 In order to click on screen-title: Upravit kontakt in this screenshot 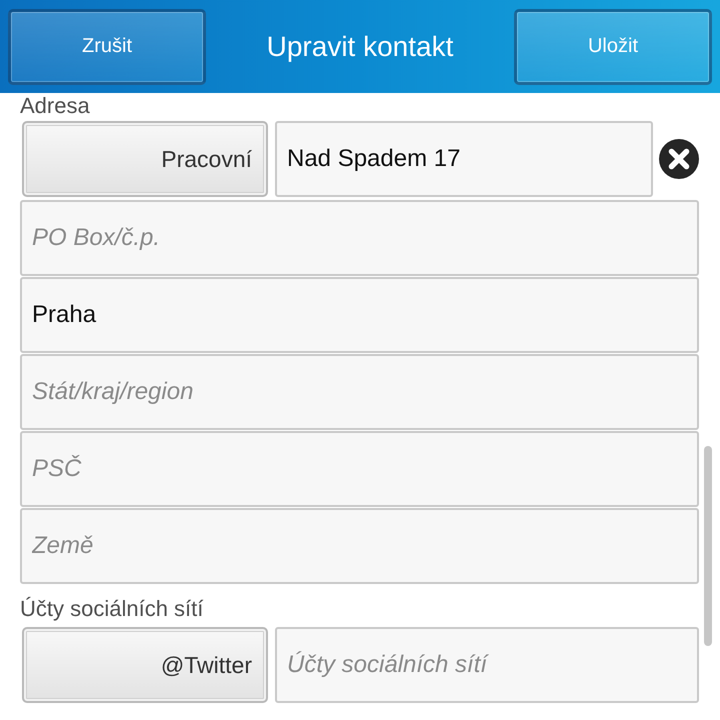, I will do `click(360, 46)`.